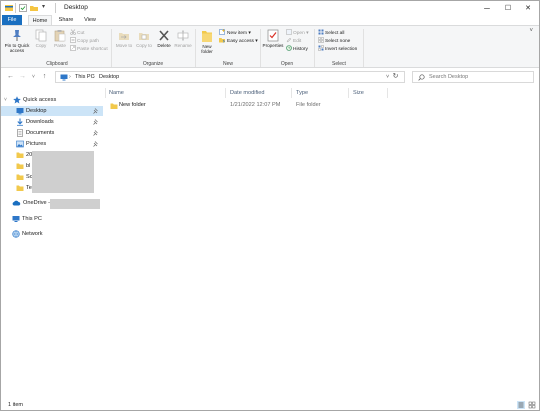 The width and height of the screenshot is (540, 411). What do you see at coordinates (238, 41) in the screenshot?
I see `easy-access-button: Easy access ▾` at bounding box center [238, 41].